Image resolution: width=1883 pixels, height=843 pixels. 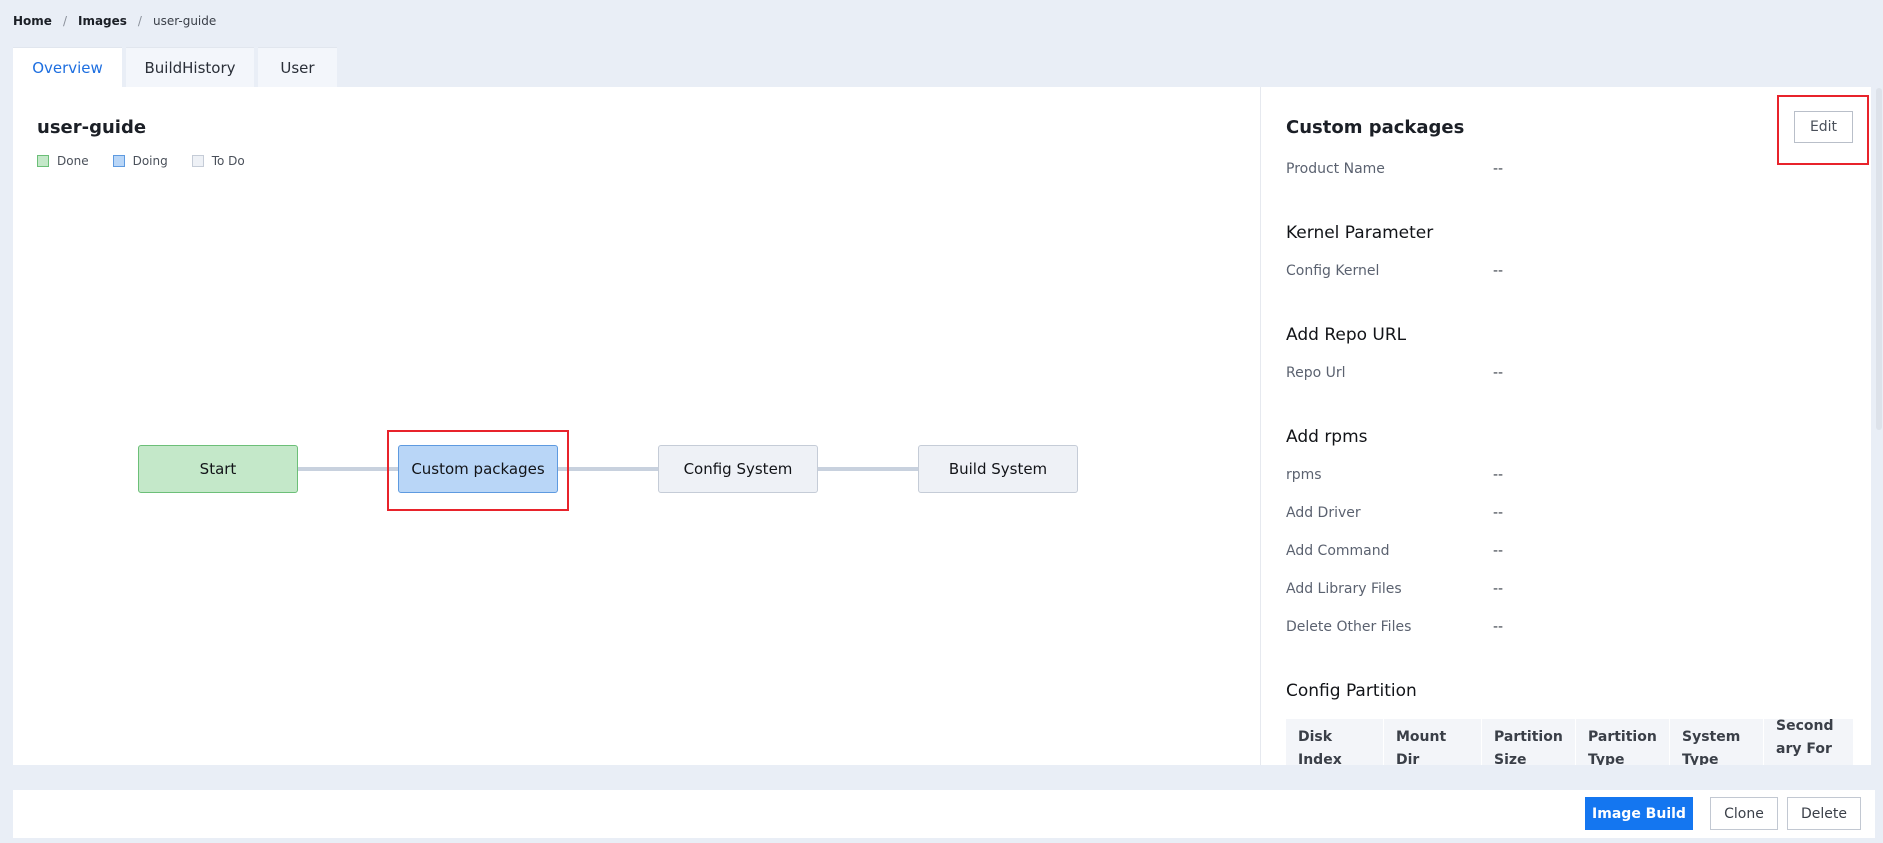 I want to click on clone-button: Clone, so click(x=1744, y=813).